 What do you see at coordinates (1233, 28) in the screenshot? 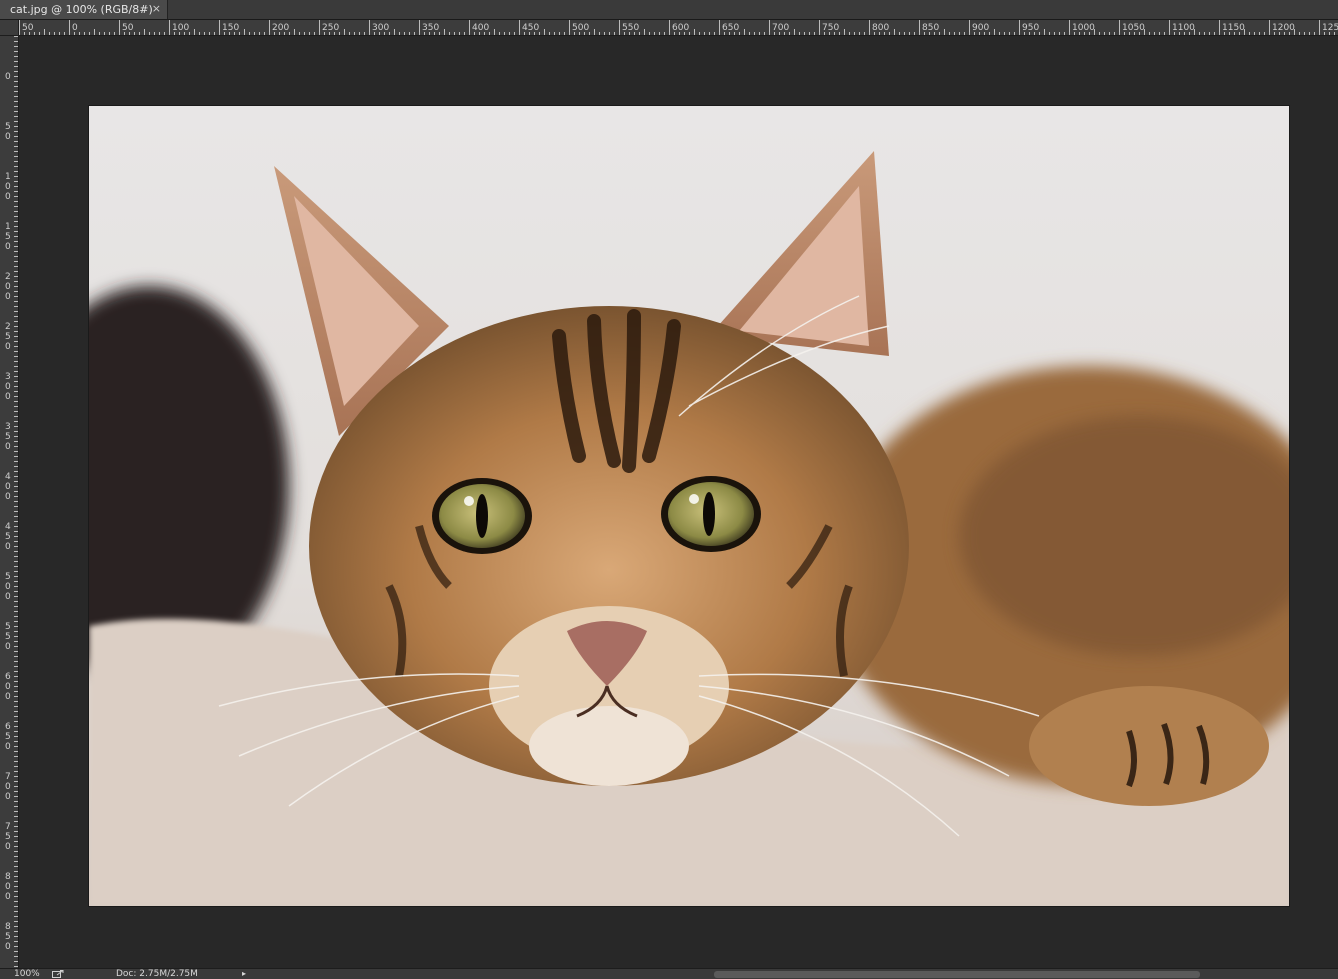
I see `ruler-label: 1150` at bounding box center [1233, 28].